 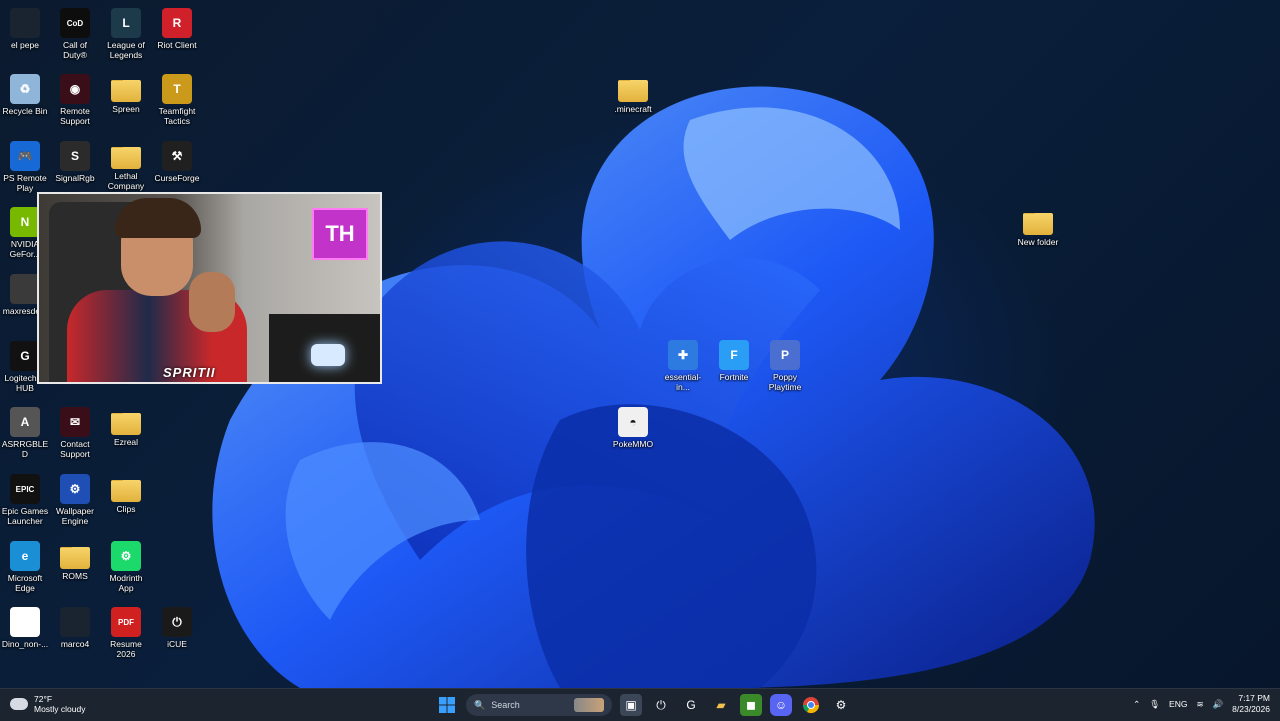 I want to click on language-indicator: ENG, so click(x=1178, y=704).